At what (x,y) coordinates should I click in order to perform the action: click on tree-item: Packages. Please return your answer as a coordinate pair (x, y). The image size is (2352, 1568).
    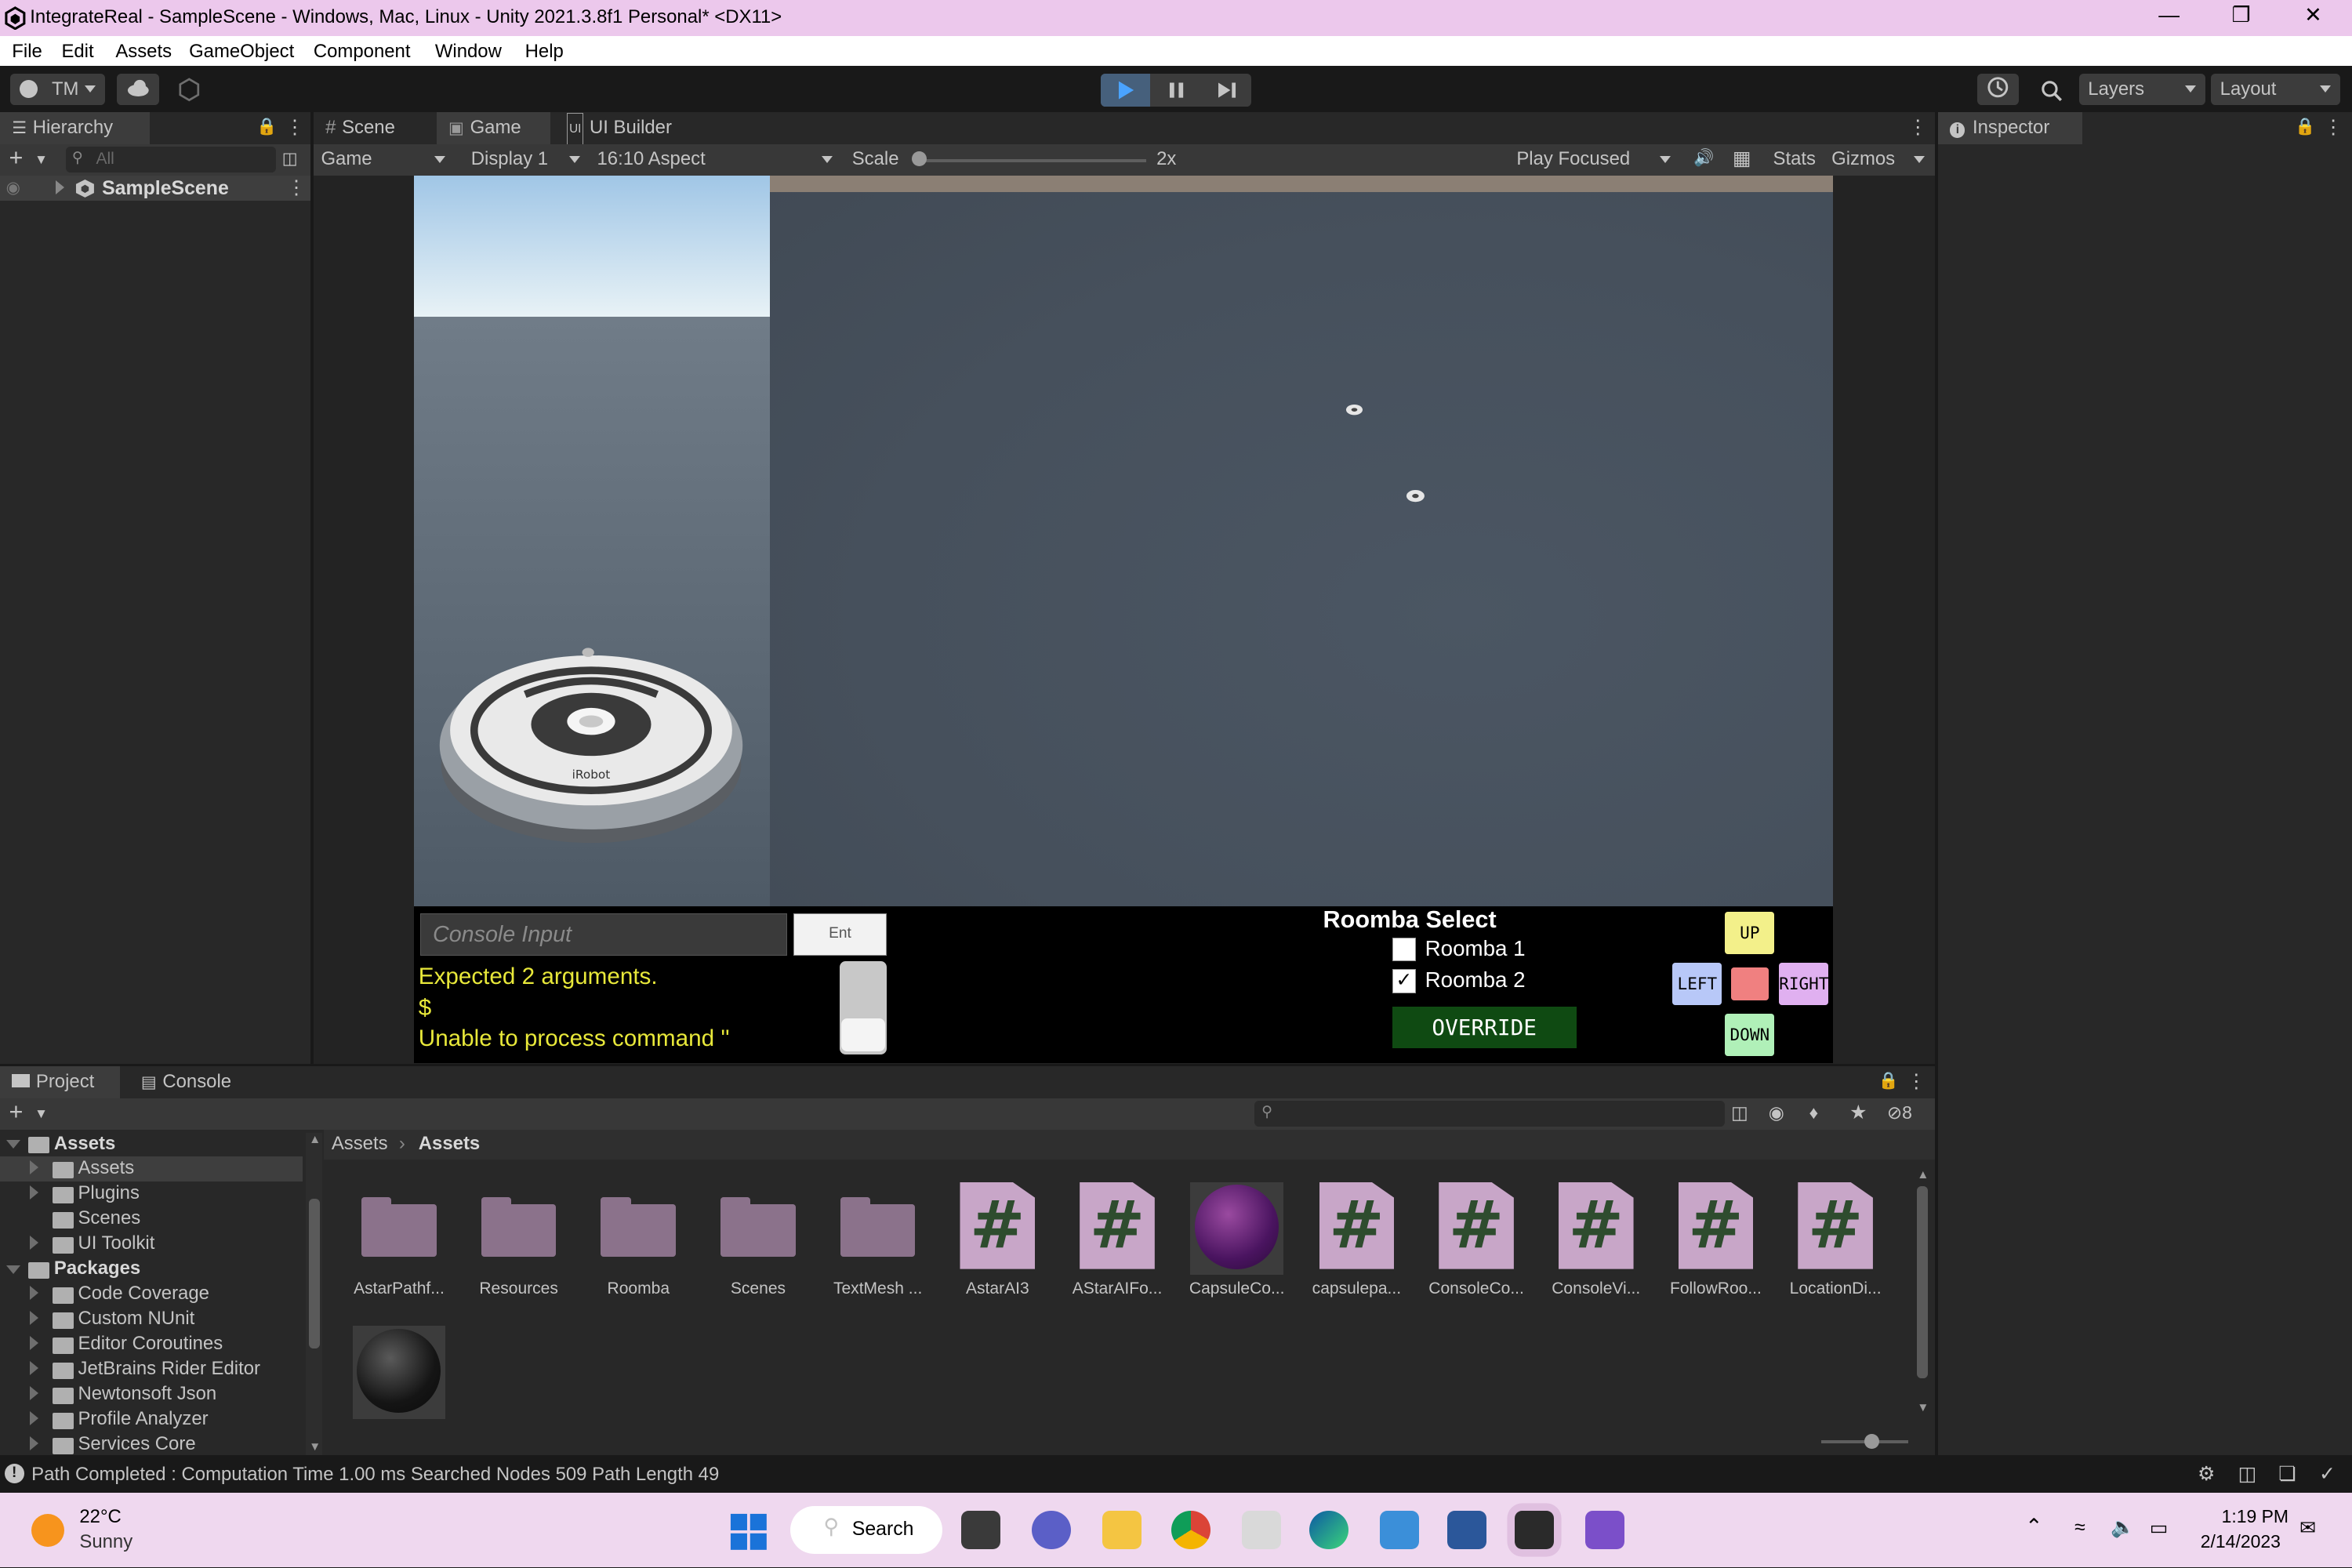
    Looking at the image, I should click on (151, 1269).